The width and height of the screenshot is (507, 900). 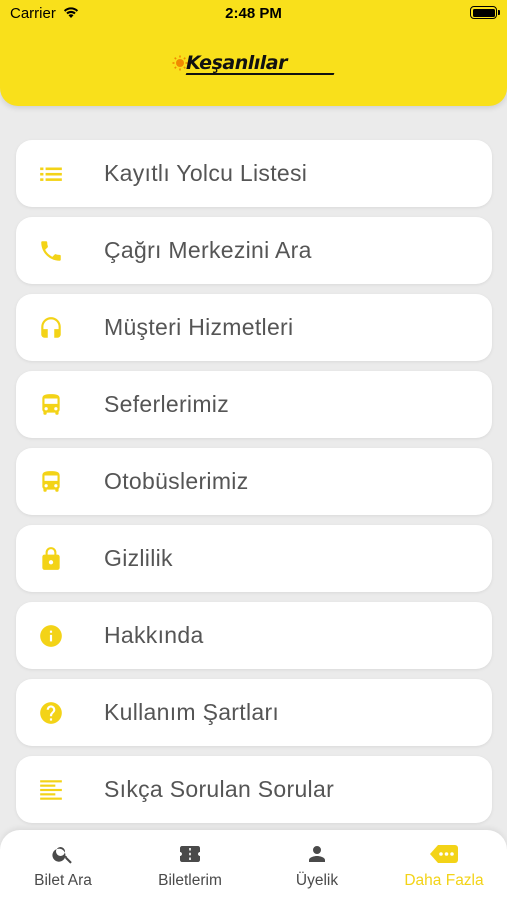 I want to click on battery-icon, so click(x=485, y=12).